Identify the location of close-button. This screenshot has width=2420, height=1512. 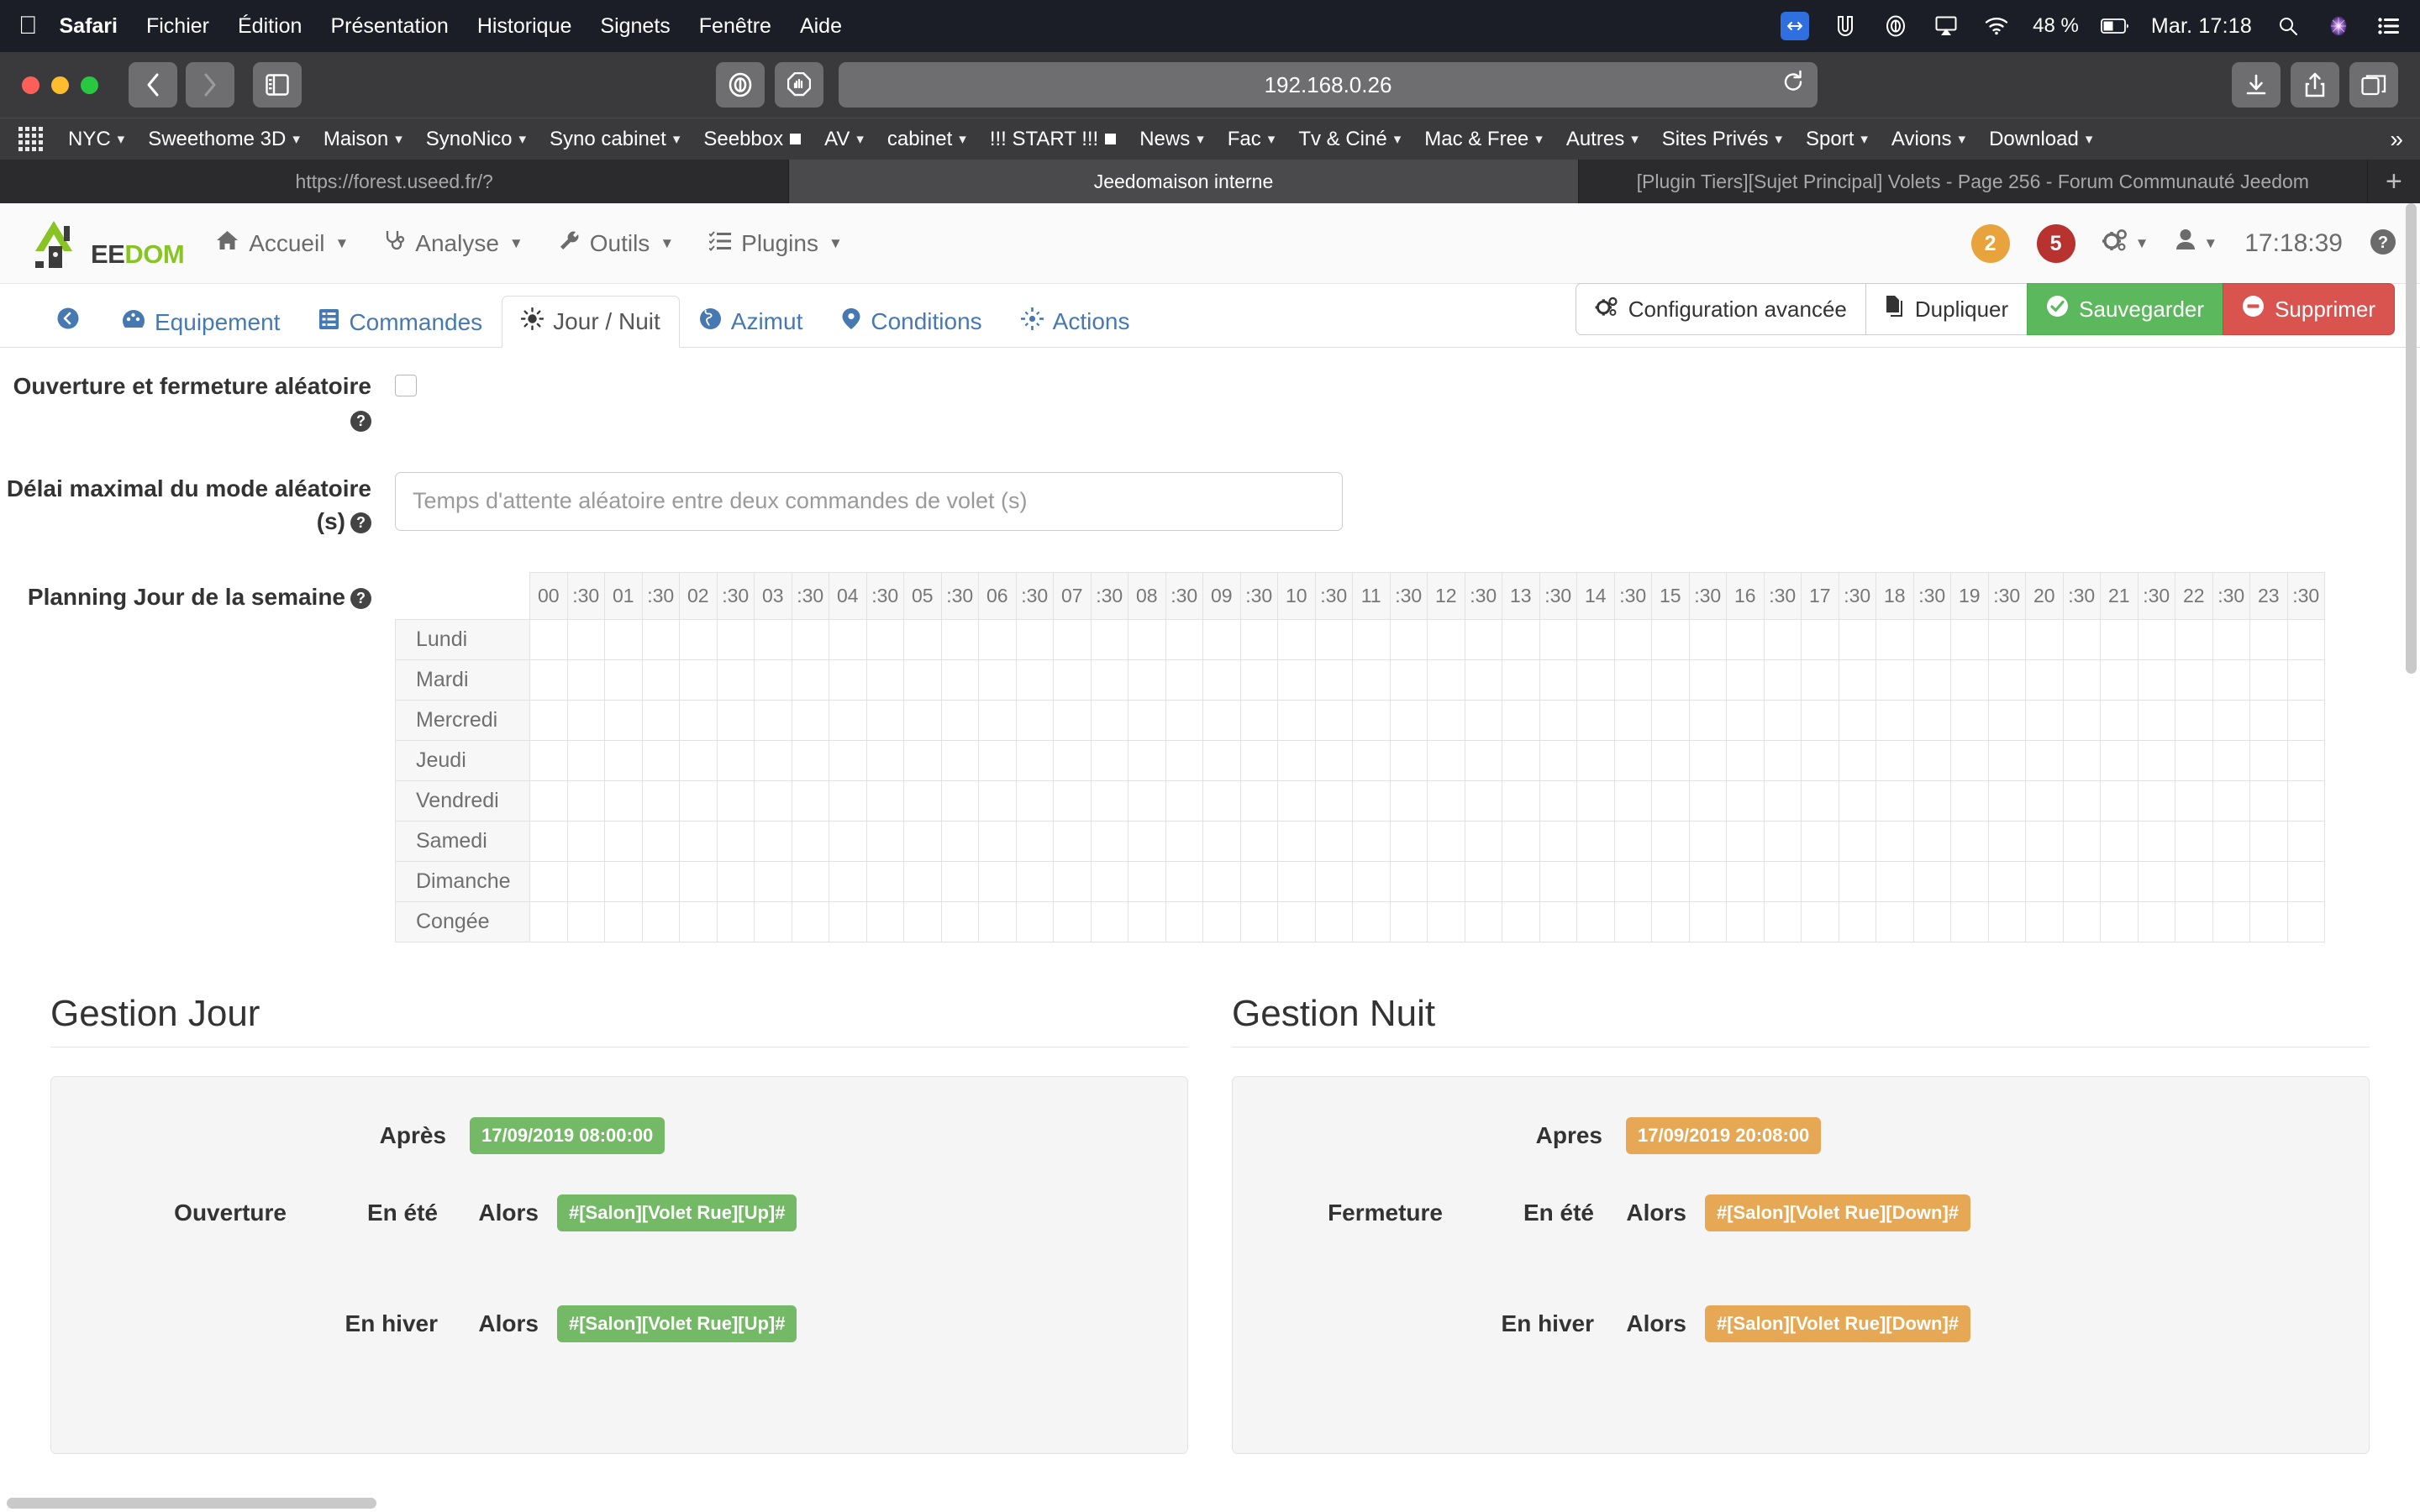
(30, 85).